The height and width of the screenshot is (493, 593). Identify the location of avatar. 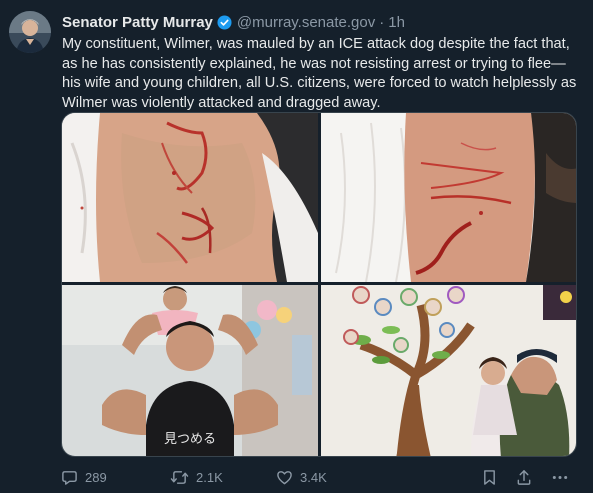
(30, 32).